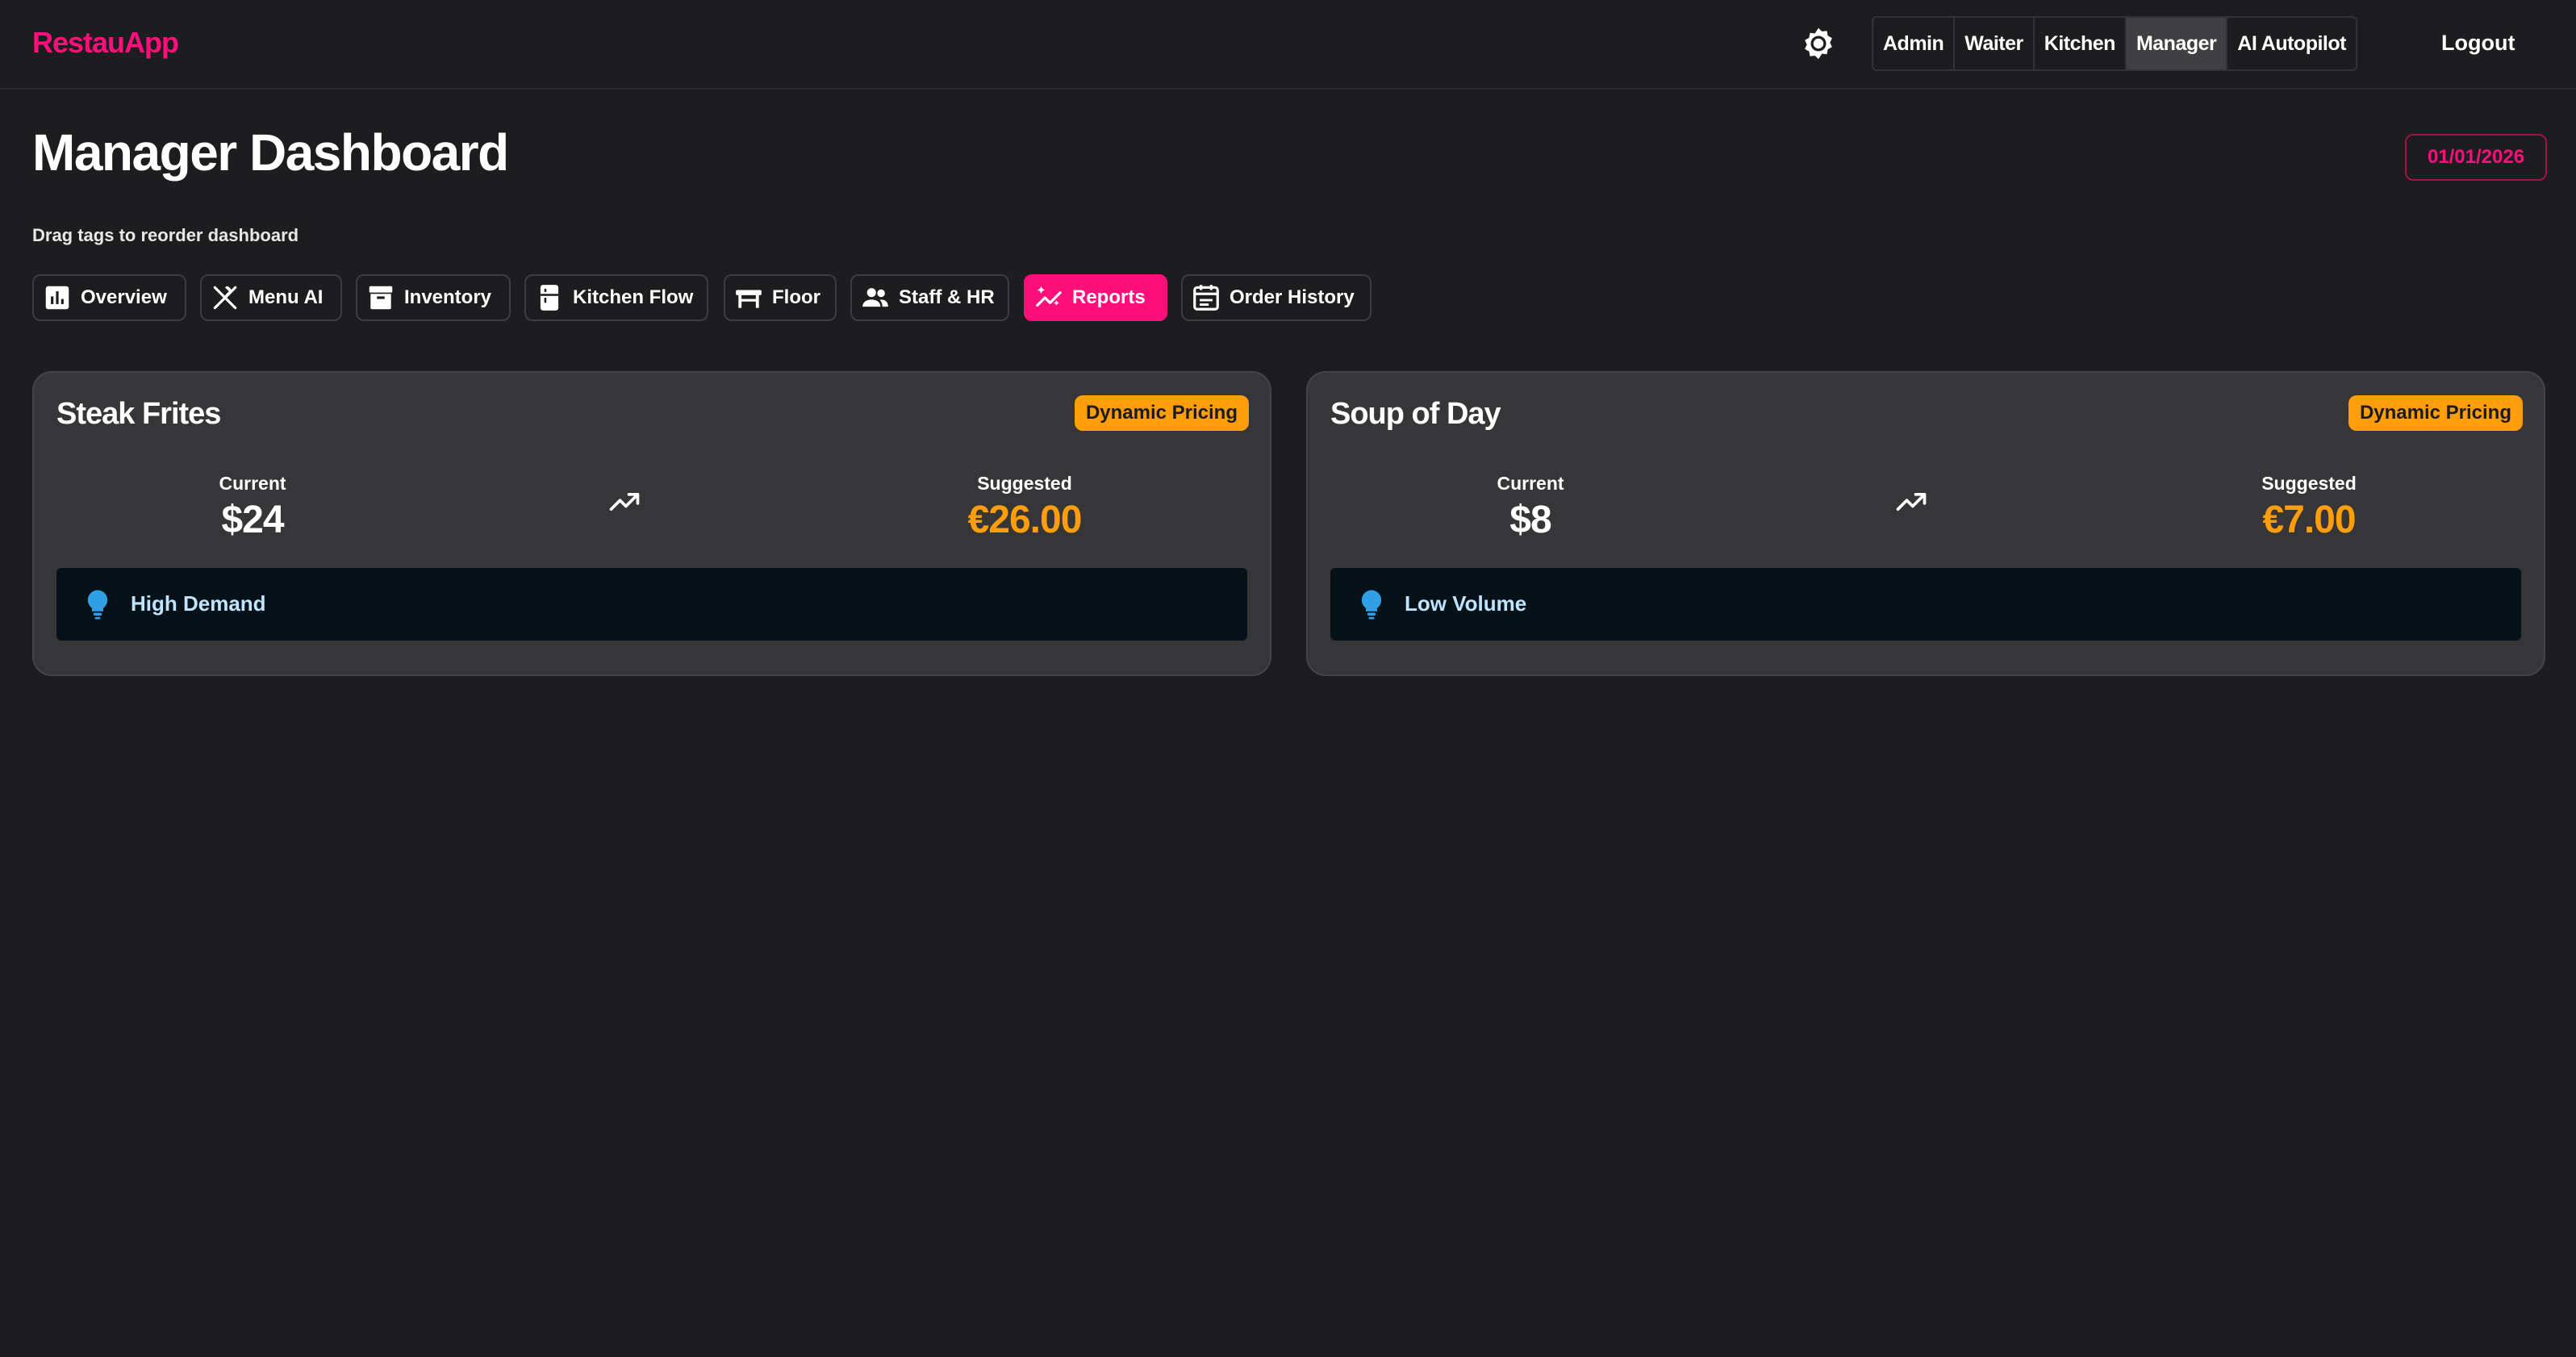  What do you see at coordinates (2081, 43) in the screenshot?
I see `role-kitchen-button: Kitchen` at bounding box center [2081, 43].